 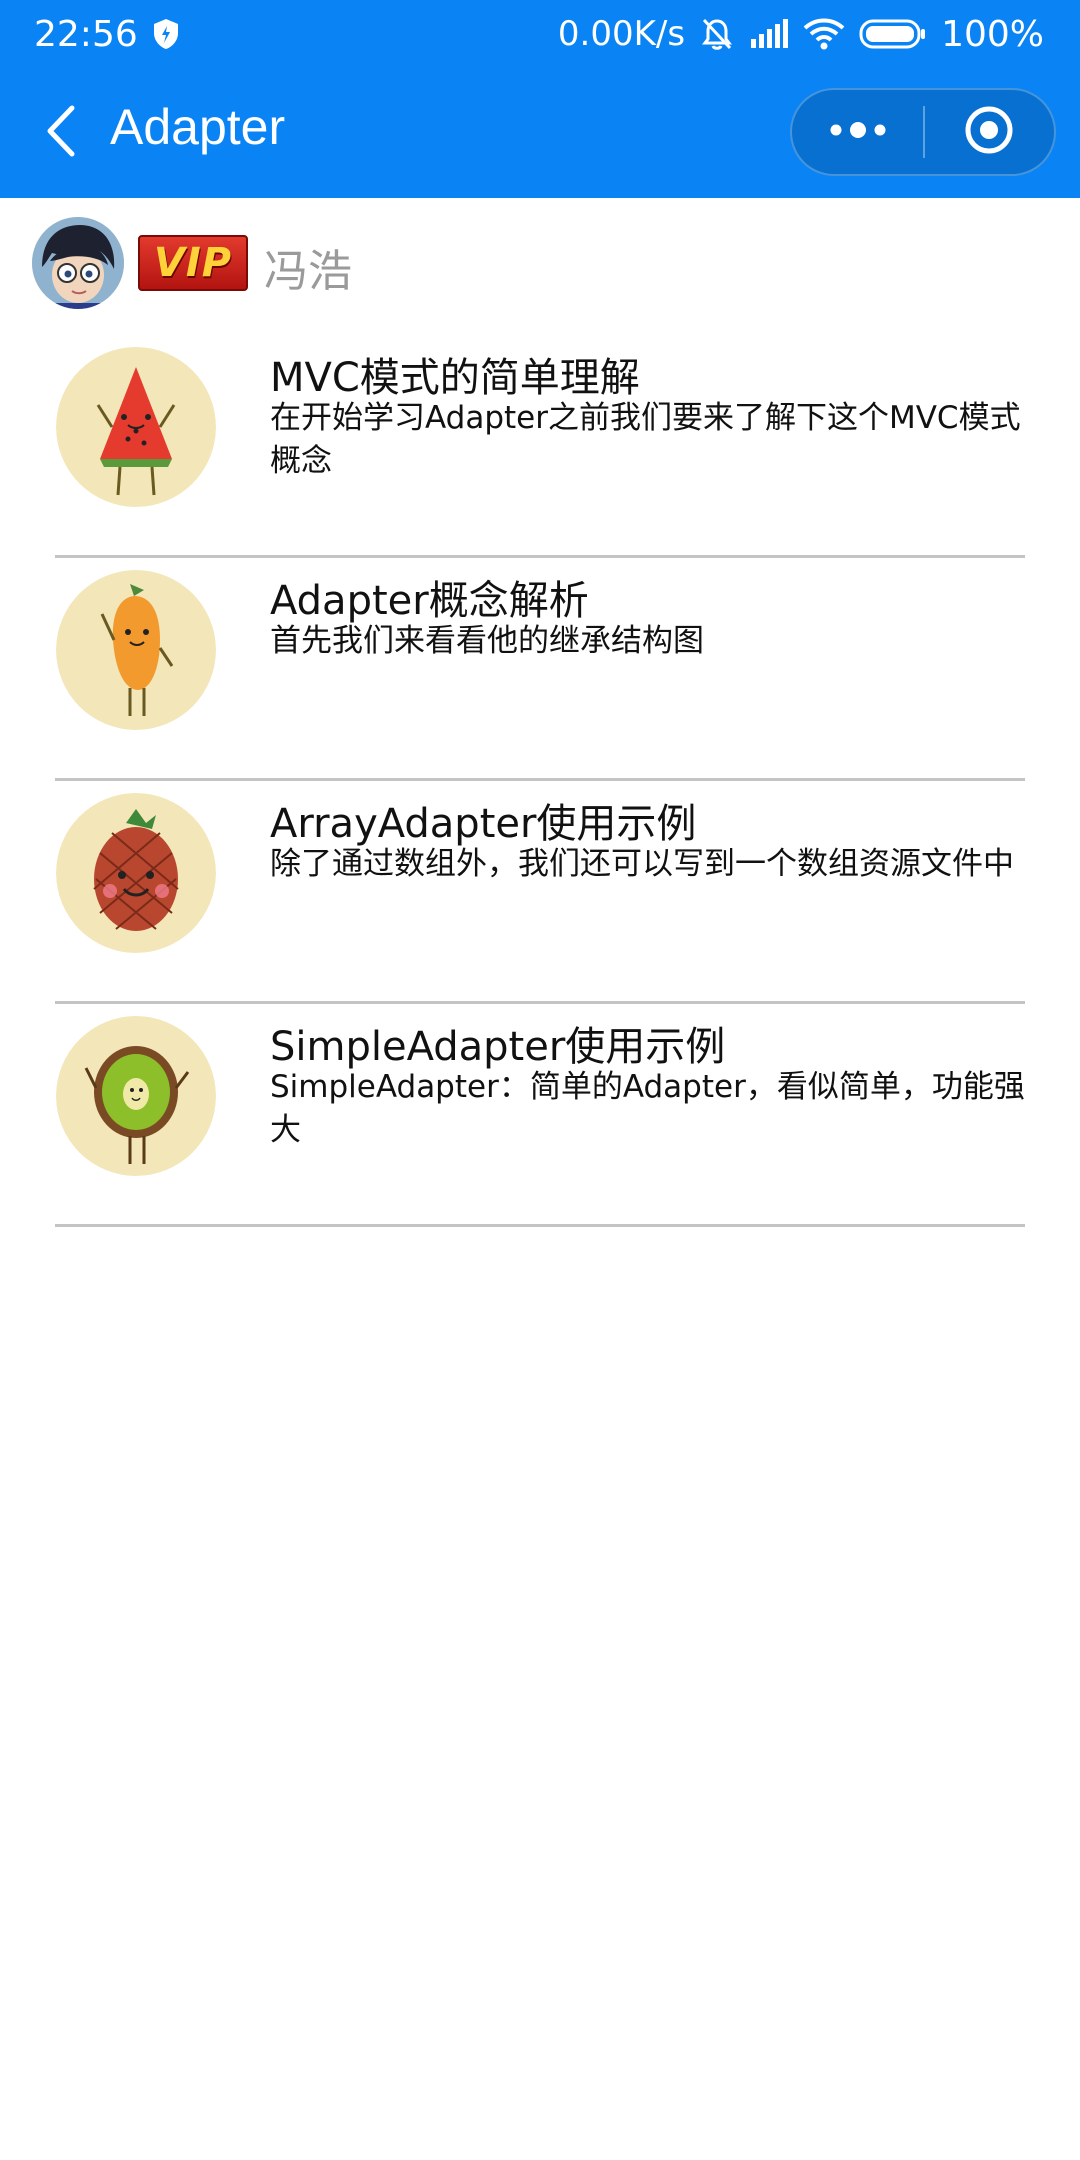 I want to click on more-dots-icon, so click(x=858, y=132).